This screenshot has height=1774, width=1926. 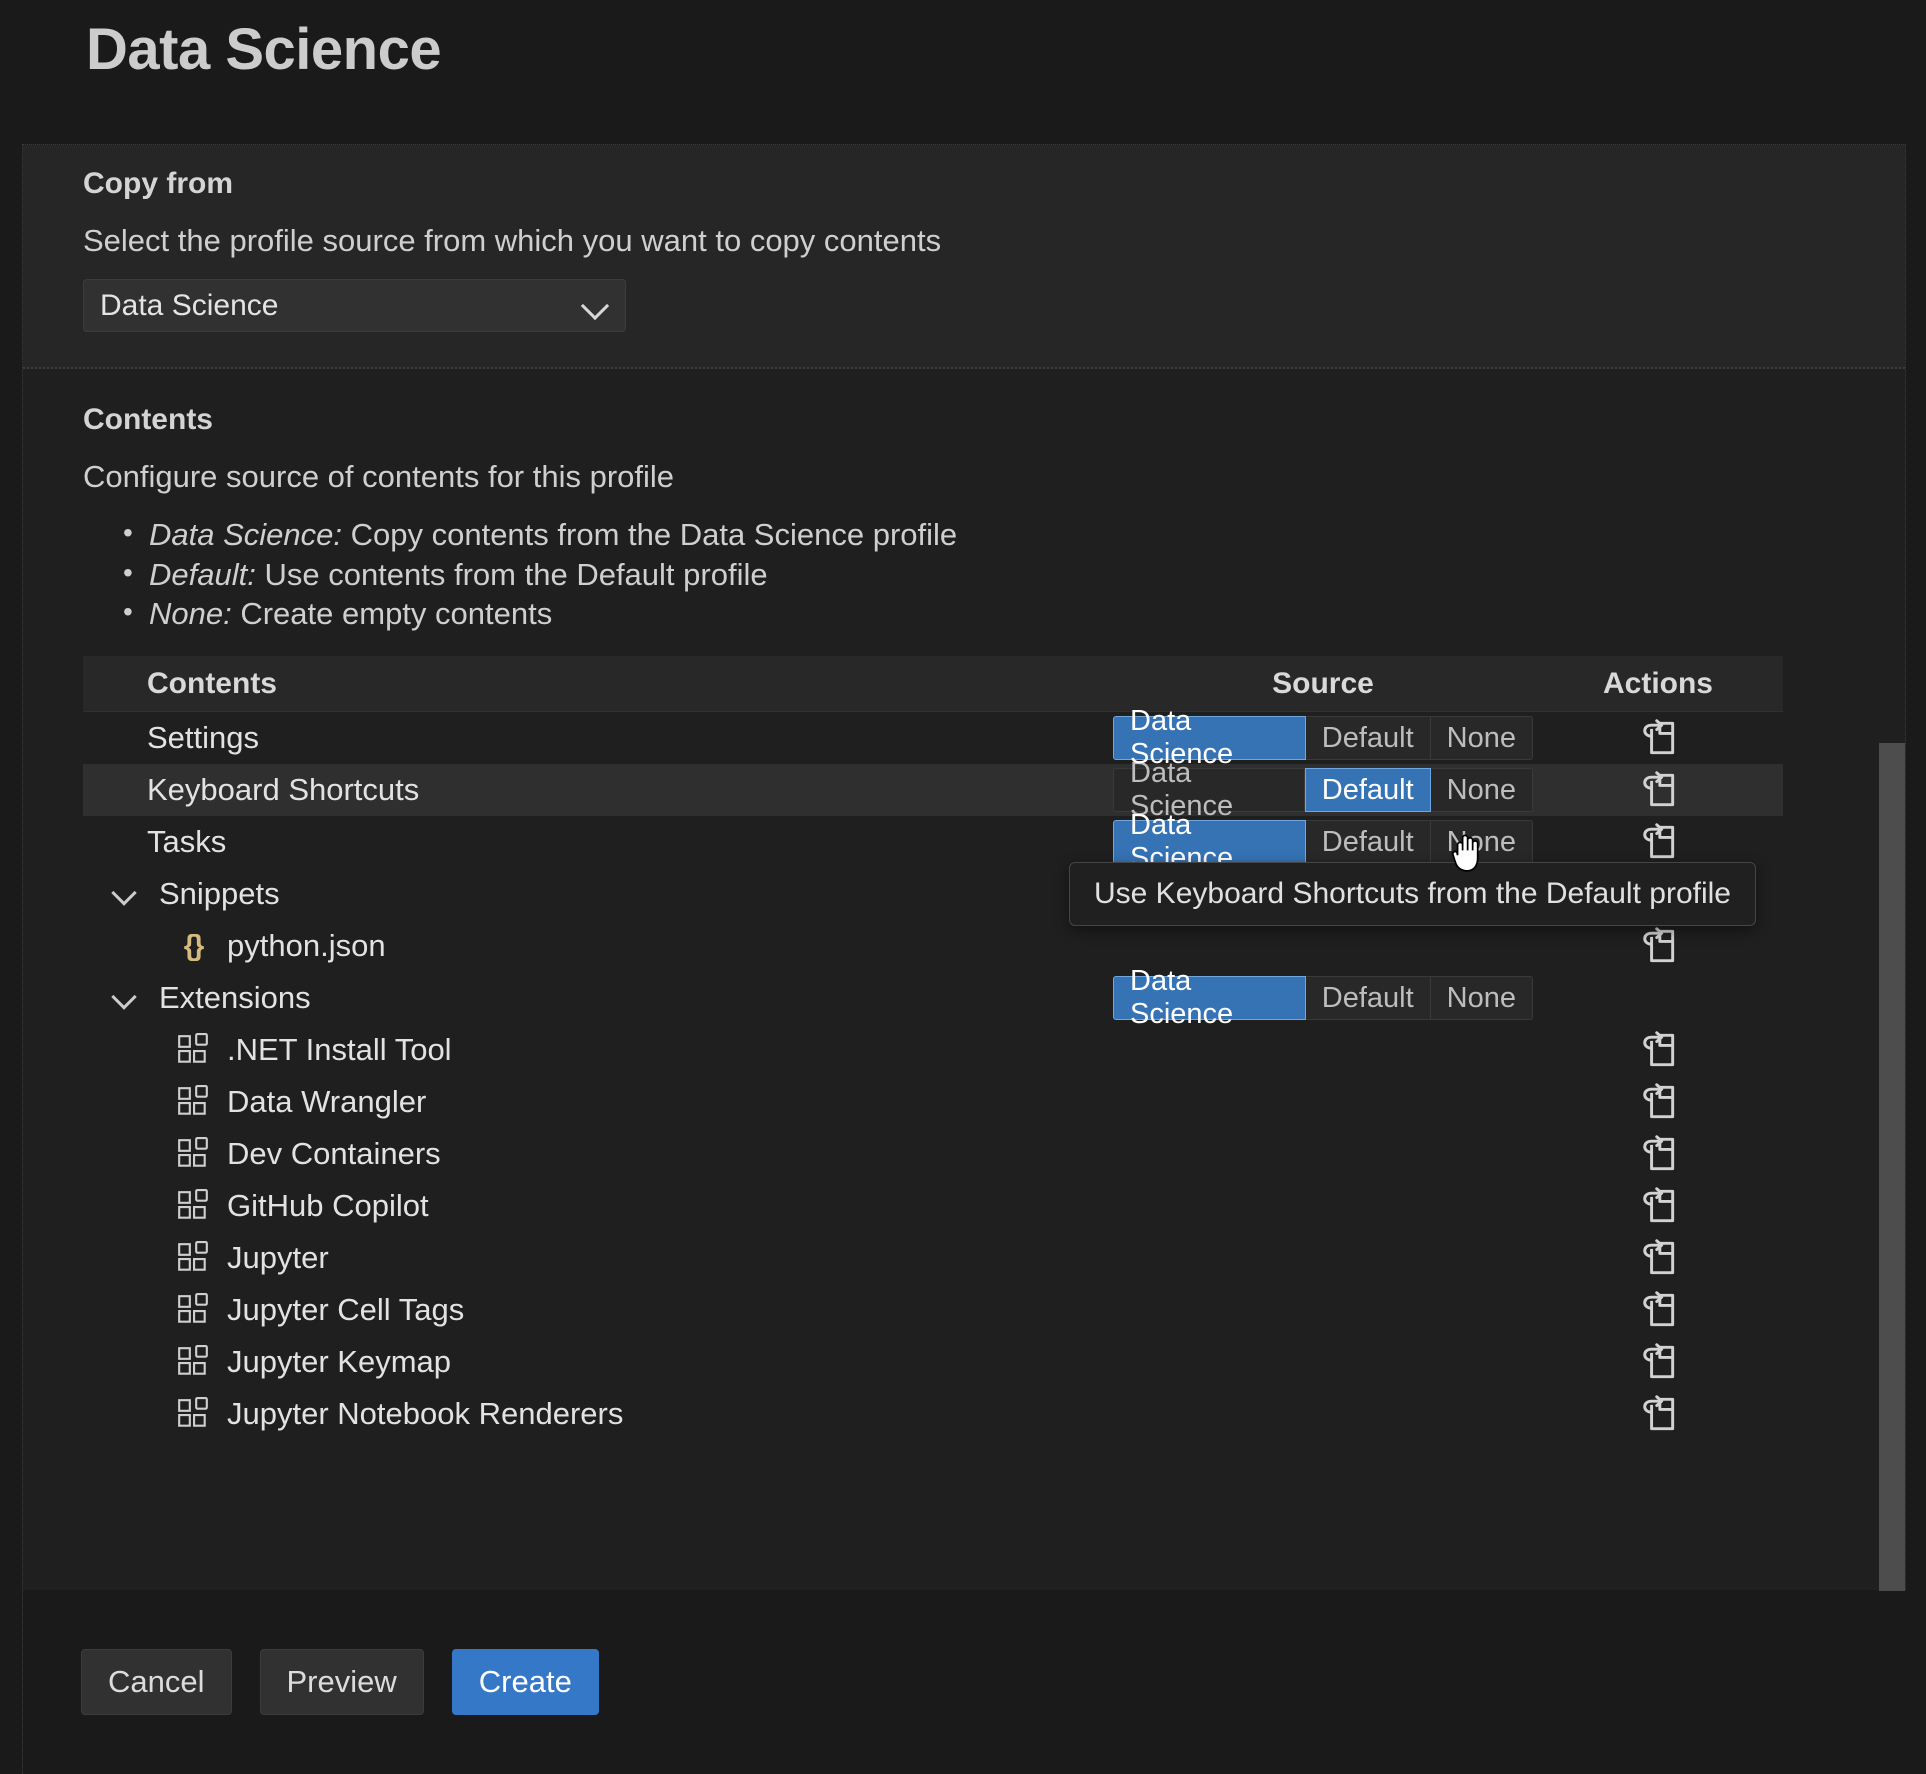 What do you see at coordinates (202, 574) in the screenshot?
I see `bullet-term: Default:` at bounding box center [202, 574].